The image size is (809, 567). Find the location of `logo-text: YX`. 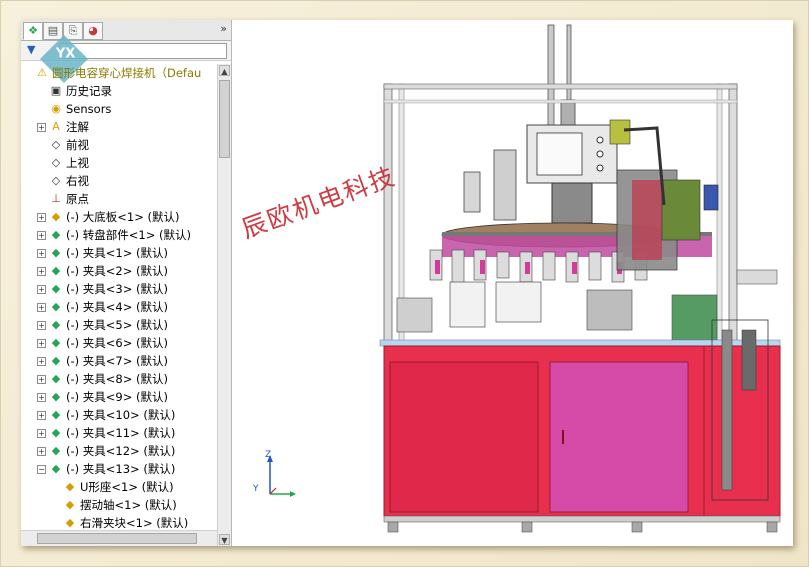

logo-text: YX is located at coordinates (65, 54).